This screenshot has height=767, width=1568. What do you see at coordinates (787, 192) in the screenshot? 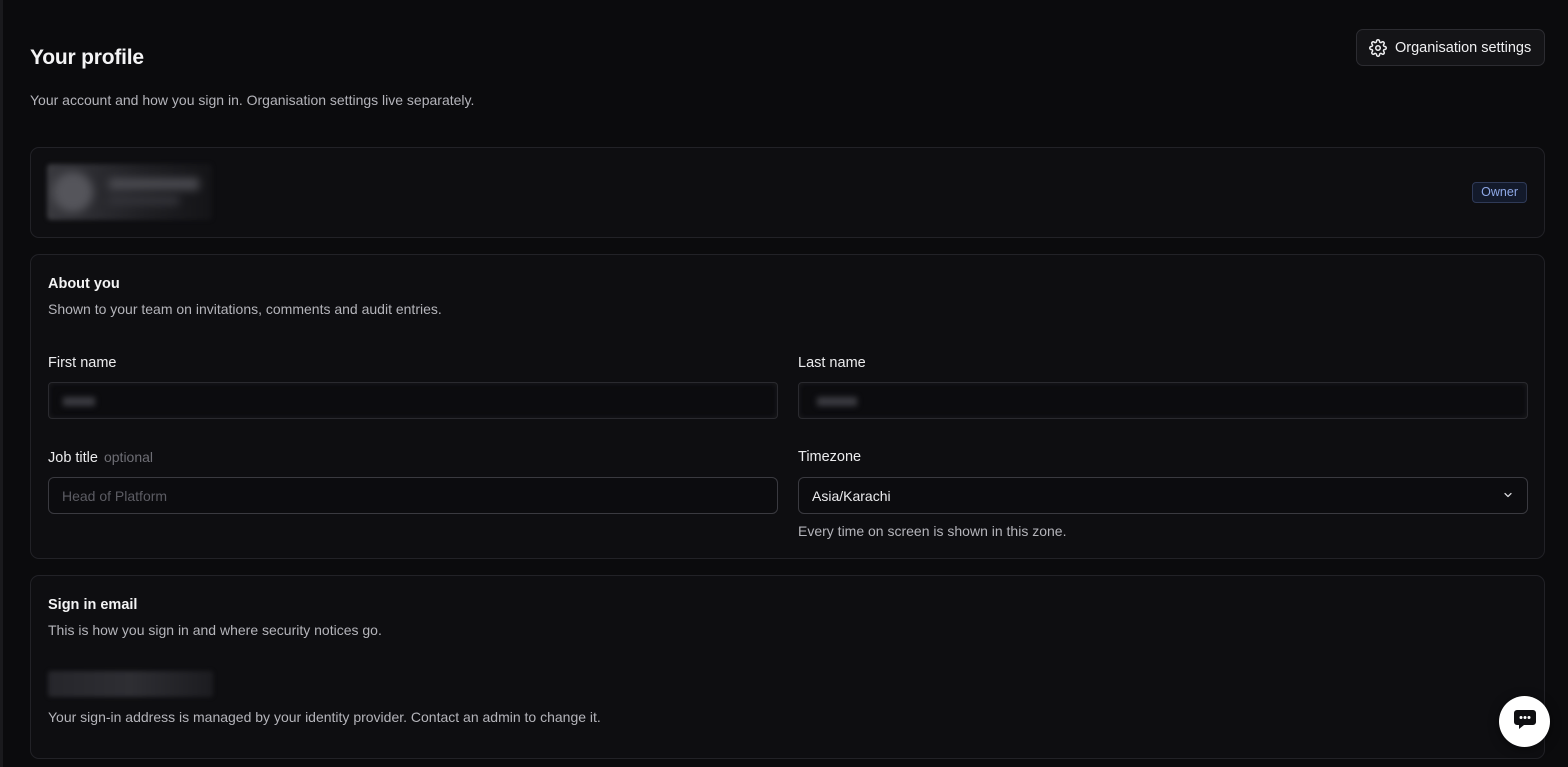
I see `profile-summary-card: Owner` at bounding box center [787, 192].